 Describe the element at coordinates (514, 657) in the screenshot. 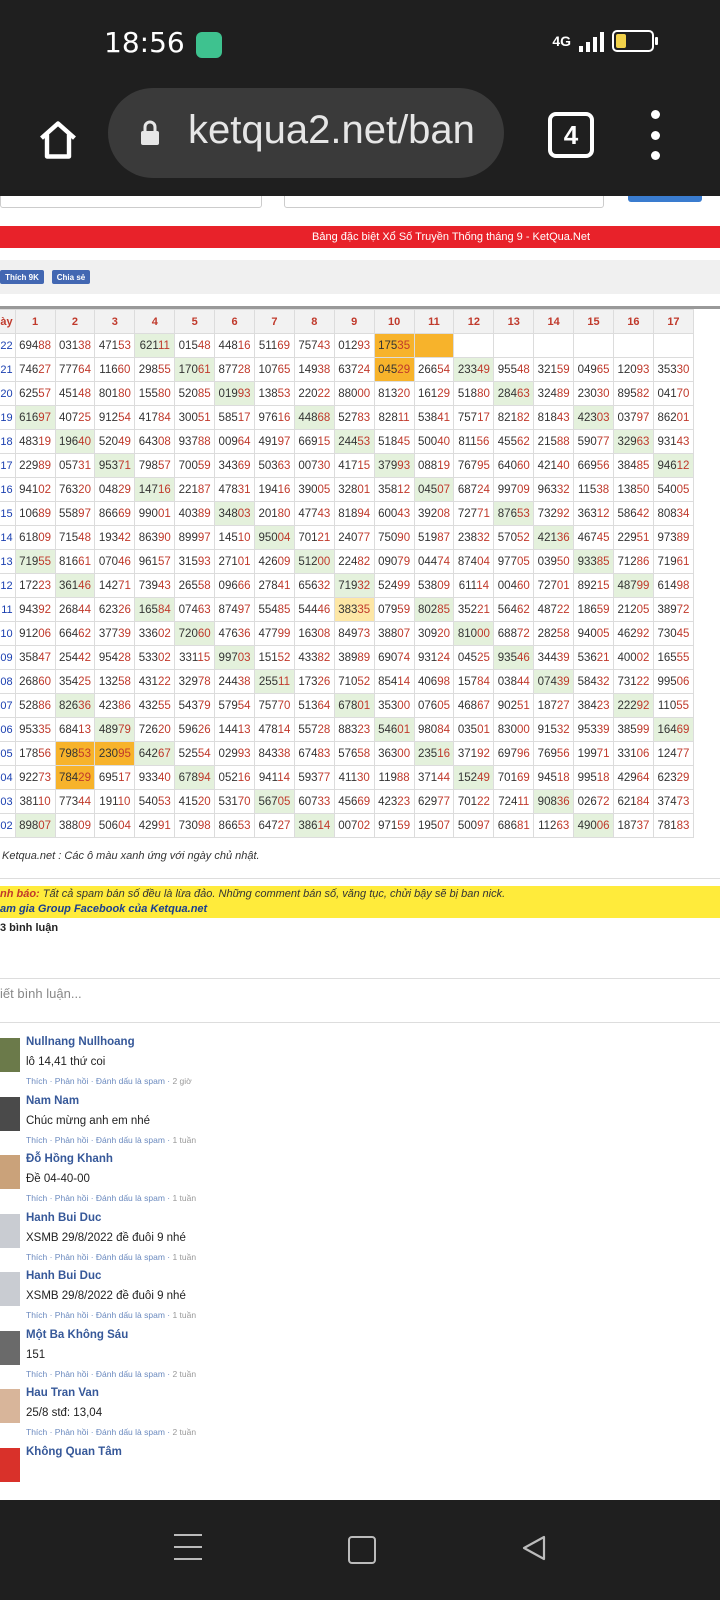

I see `result-cell: 93546` at that location.